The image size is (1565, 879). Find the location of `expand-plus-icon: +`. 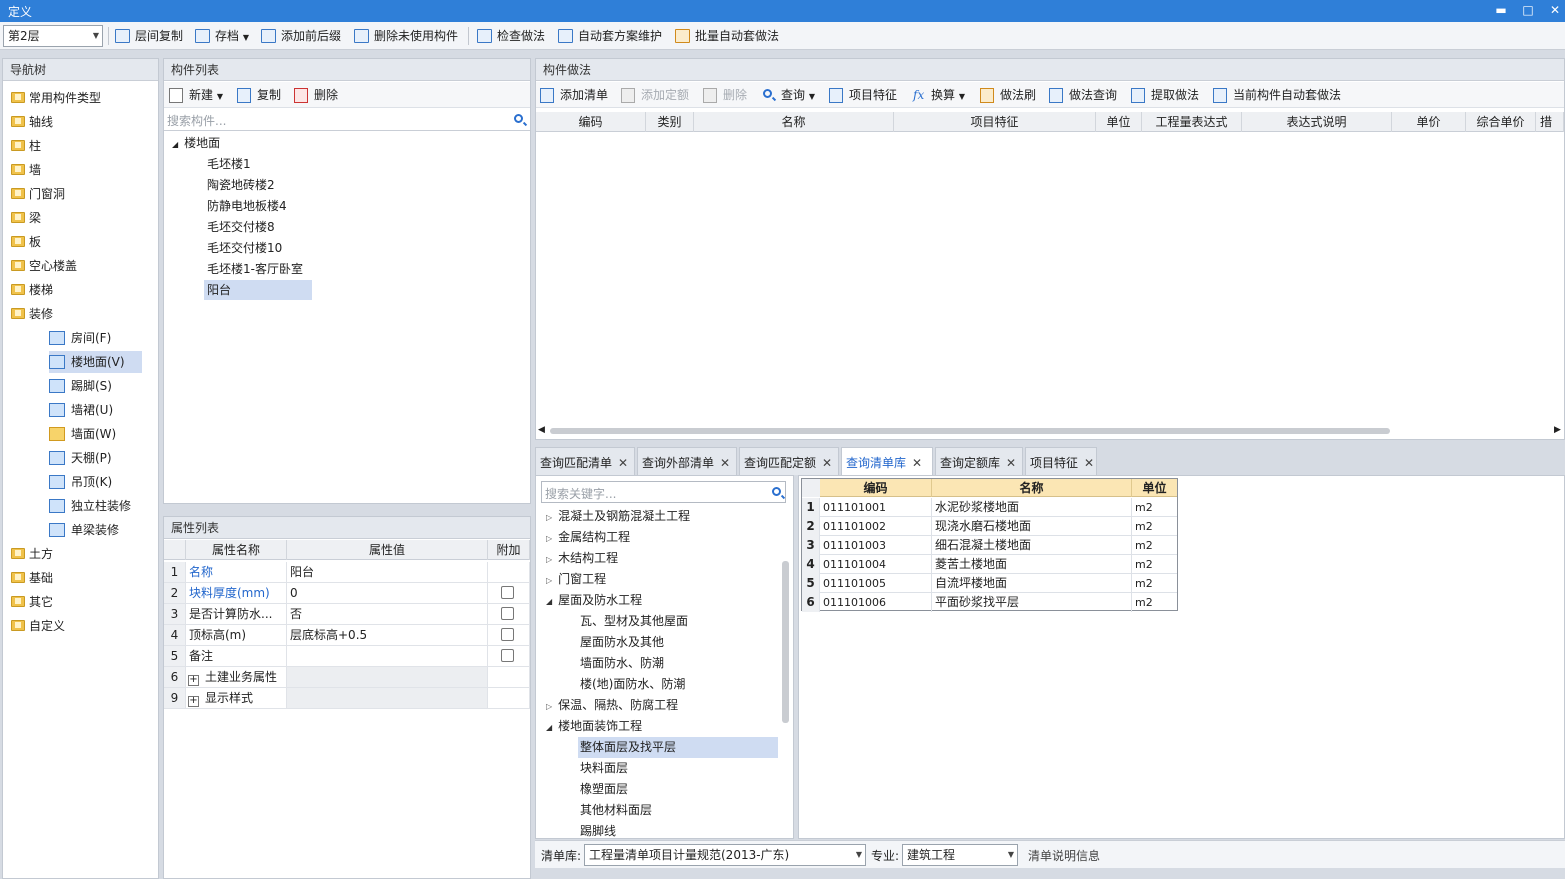

expand-plus-icon: + is located at coordinates (193, 680).